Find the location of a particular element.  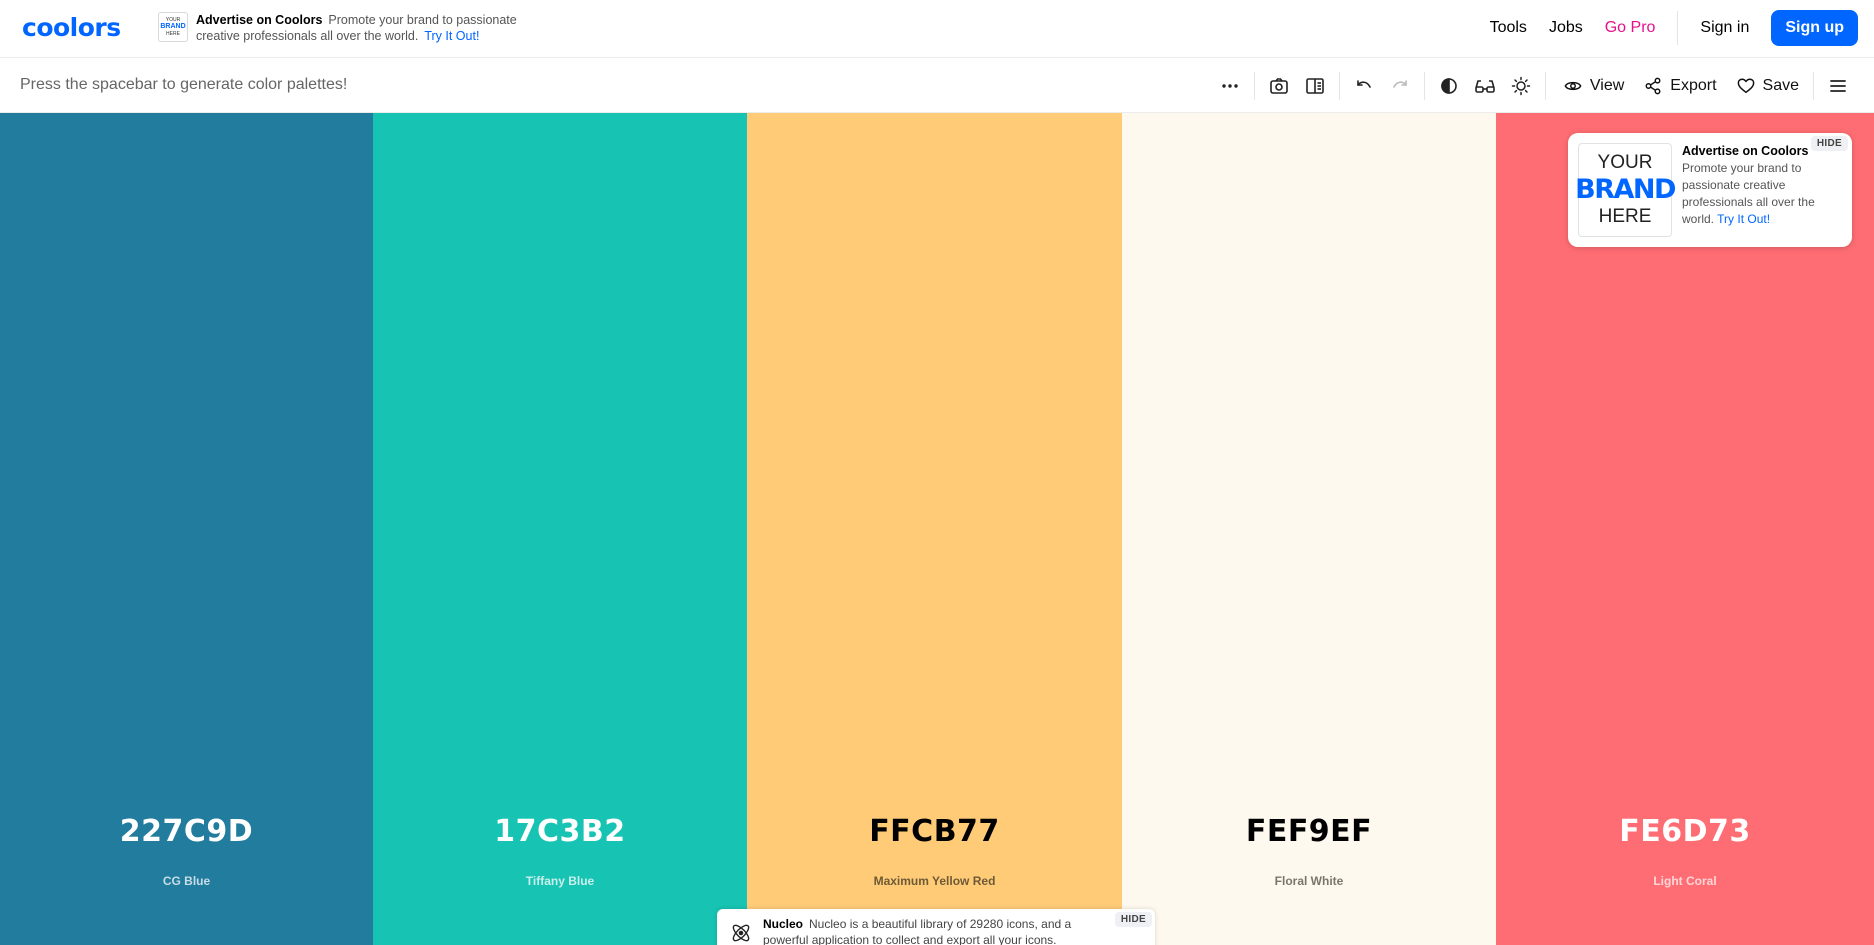

color-hex: 17C3B2 is located at coordinates (560, 831).